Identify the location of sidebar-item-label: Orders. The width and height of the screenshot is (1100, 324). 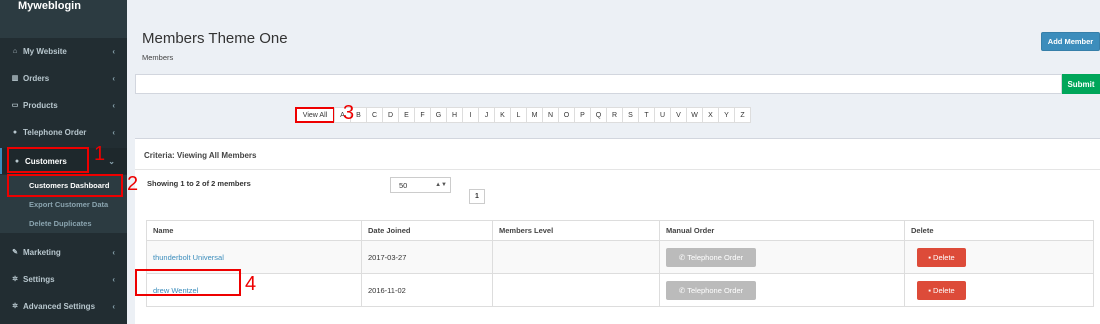
(36, 78).